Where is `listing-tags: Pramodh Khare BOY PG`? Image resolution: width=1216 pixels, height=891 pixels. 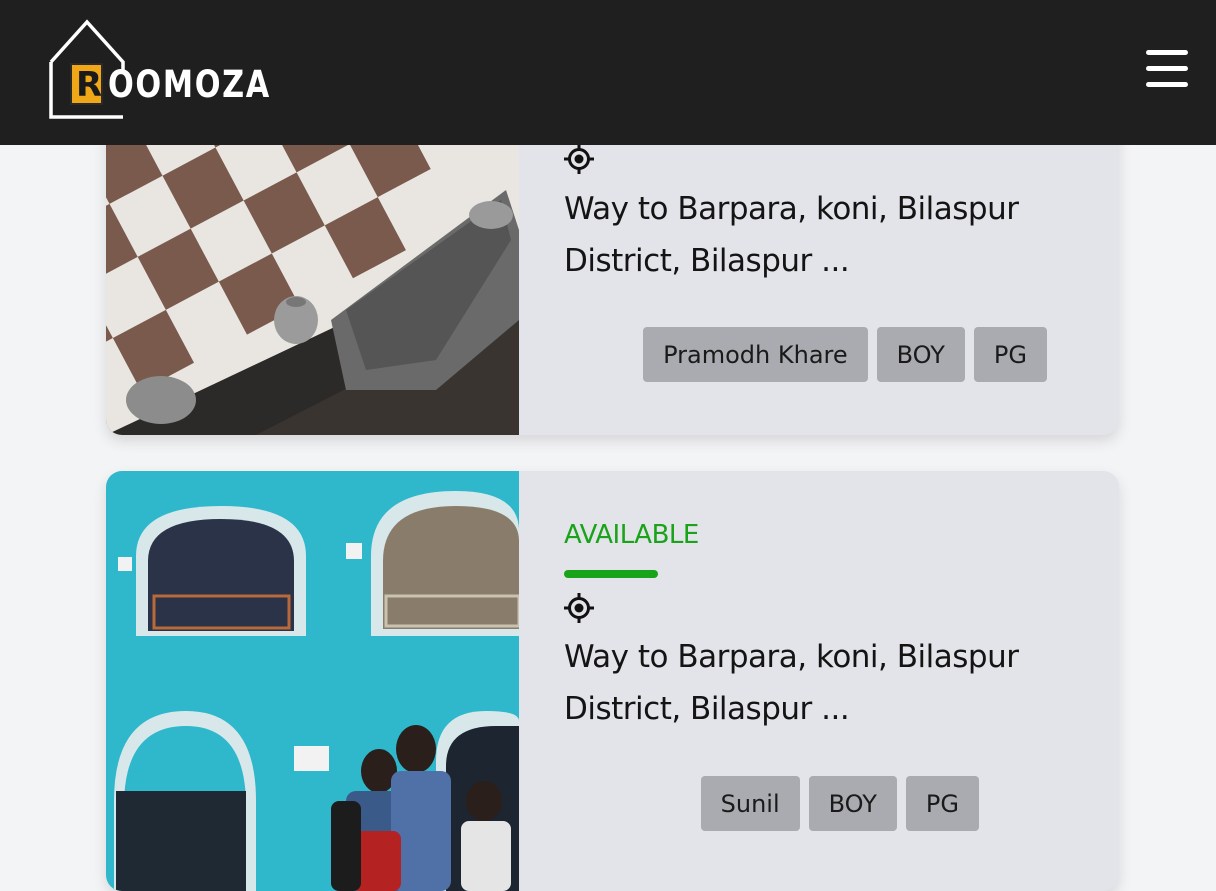
listing-tags: Pramodh Khare BOY PG is located at coordinates (845, 354).